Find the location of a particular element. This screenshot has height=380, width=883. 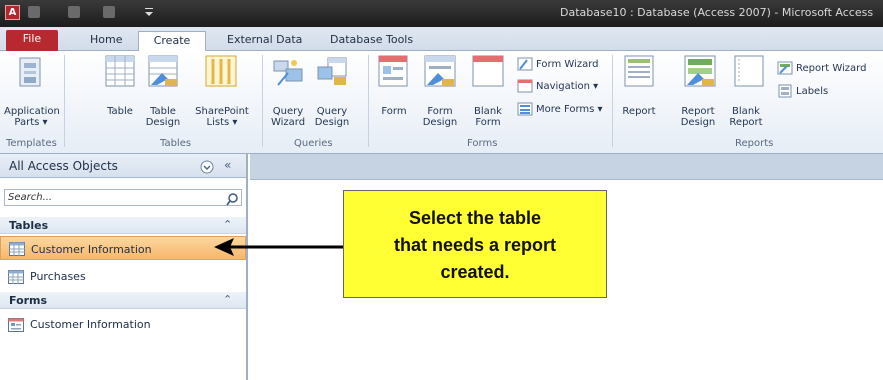

group-label-tables: Tables is located at coordinates (176, 143).